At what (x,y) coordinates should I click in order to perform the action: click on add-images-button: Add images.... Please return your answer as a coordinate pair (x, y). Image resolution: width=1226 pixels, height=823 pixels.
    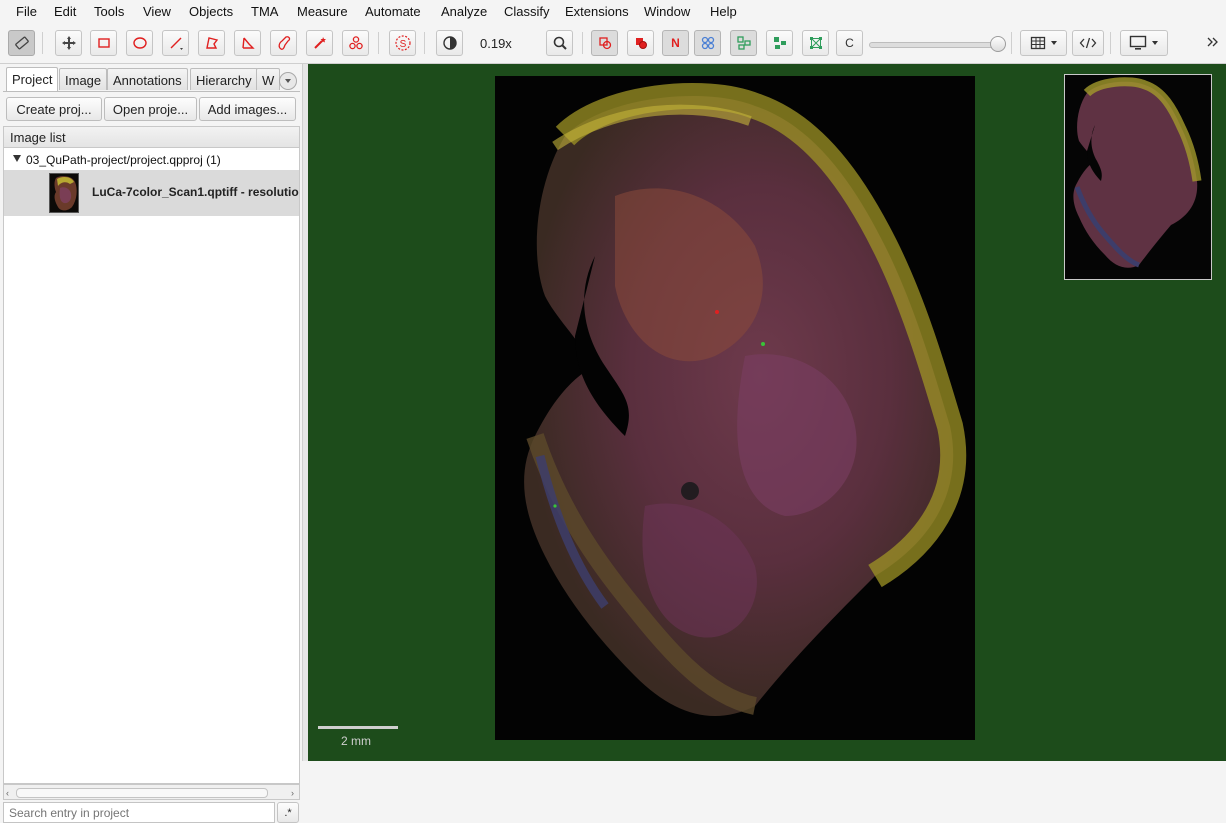
    Looking at the image, I should click on (247, 109).